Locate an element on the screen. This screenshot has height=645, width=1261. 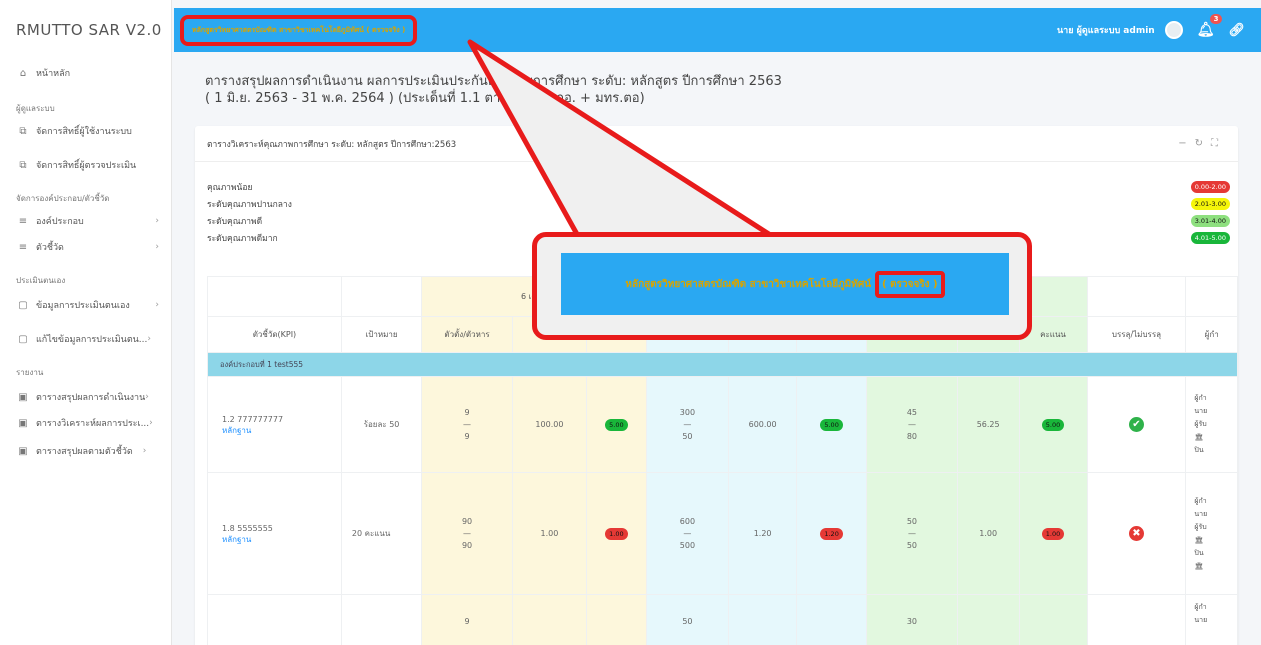
callout-pointer-shape is located at coordinates (621, 139).